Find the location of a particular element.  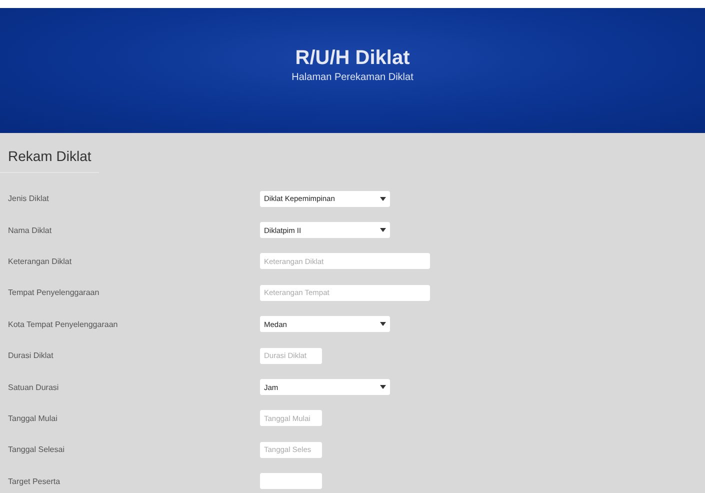

field-label: Jenis Diklat is located at coordinates (28, 199).